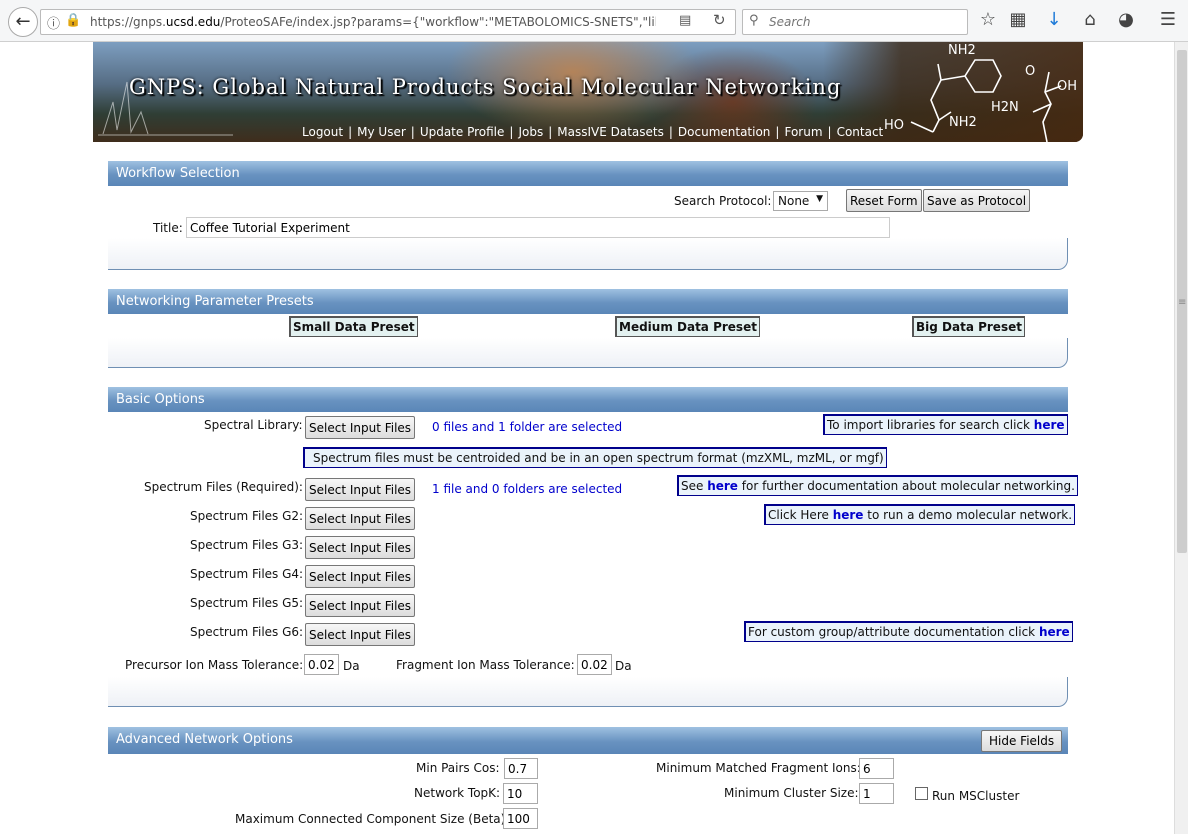 Image resolution: width=1188 pixels, height=834 pixels. I want to click on search-protocol-label: Search Protocol:, so click(723, 201).